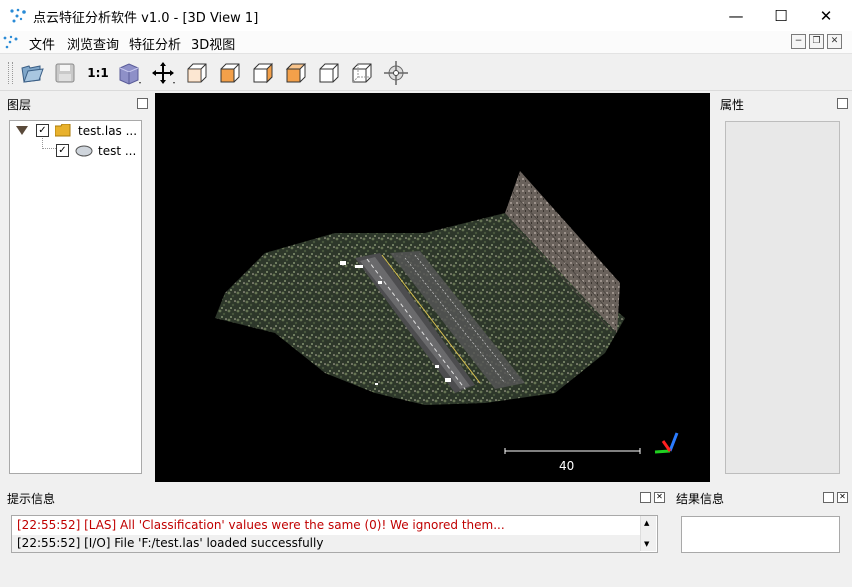  Describe the element at coordinates (426, 576) in the screenshot. I see `status-bar` at that location.